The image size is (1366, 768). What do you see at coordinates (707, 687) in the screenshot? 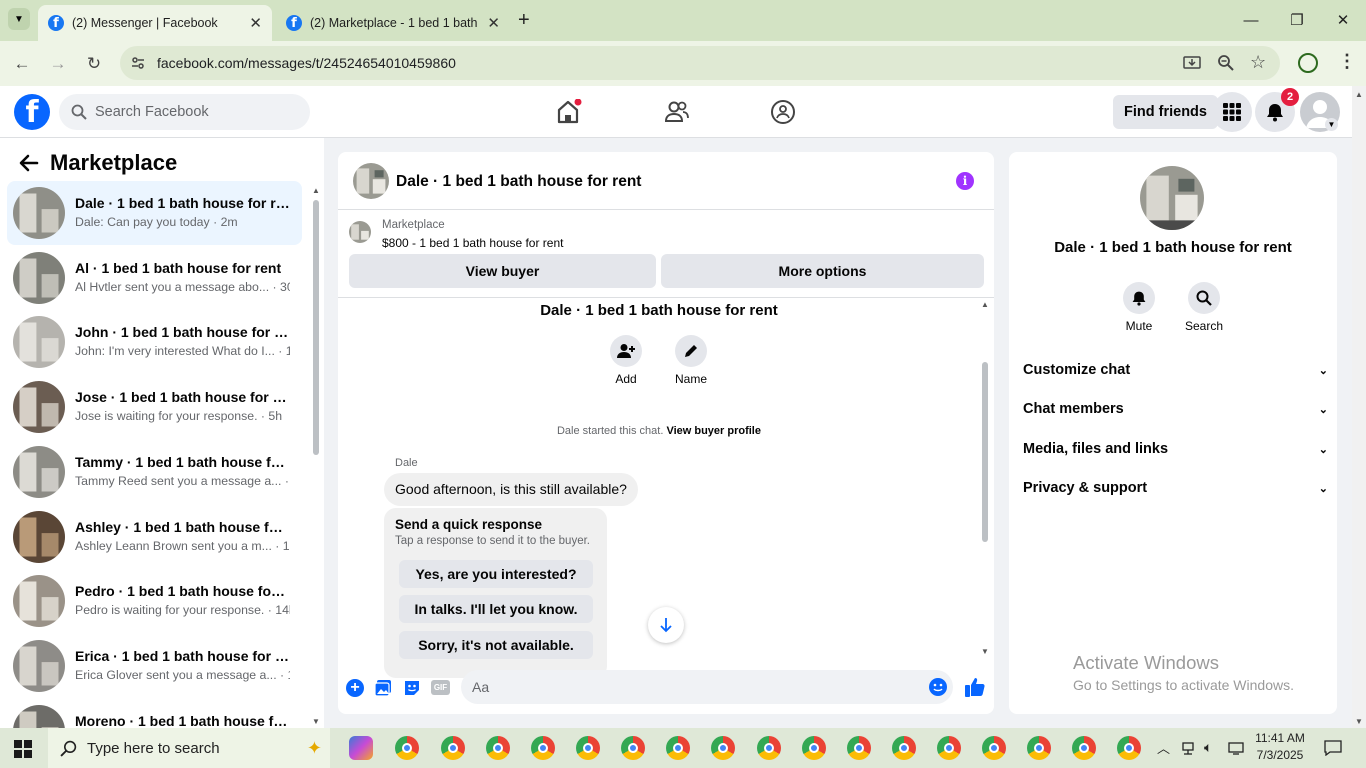
I see `message-input: Aa` at bounding box center [707, 687].